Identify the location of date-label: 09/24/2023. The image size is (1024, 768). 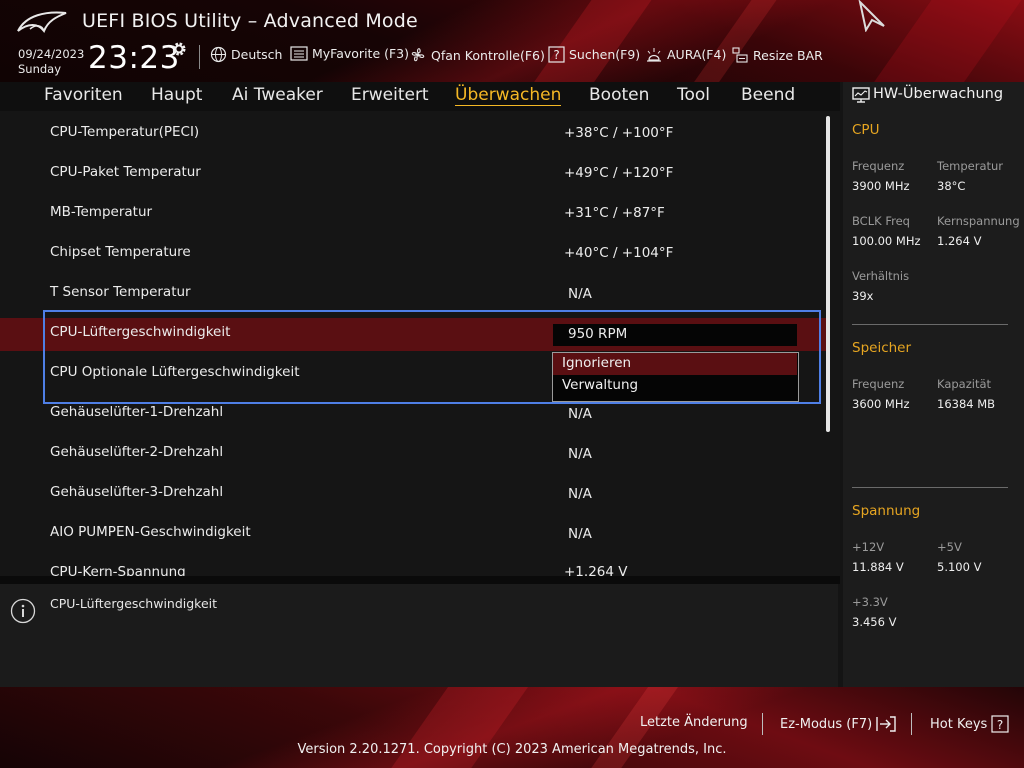
(51, 54).